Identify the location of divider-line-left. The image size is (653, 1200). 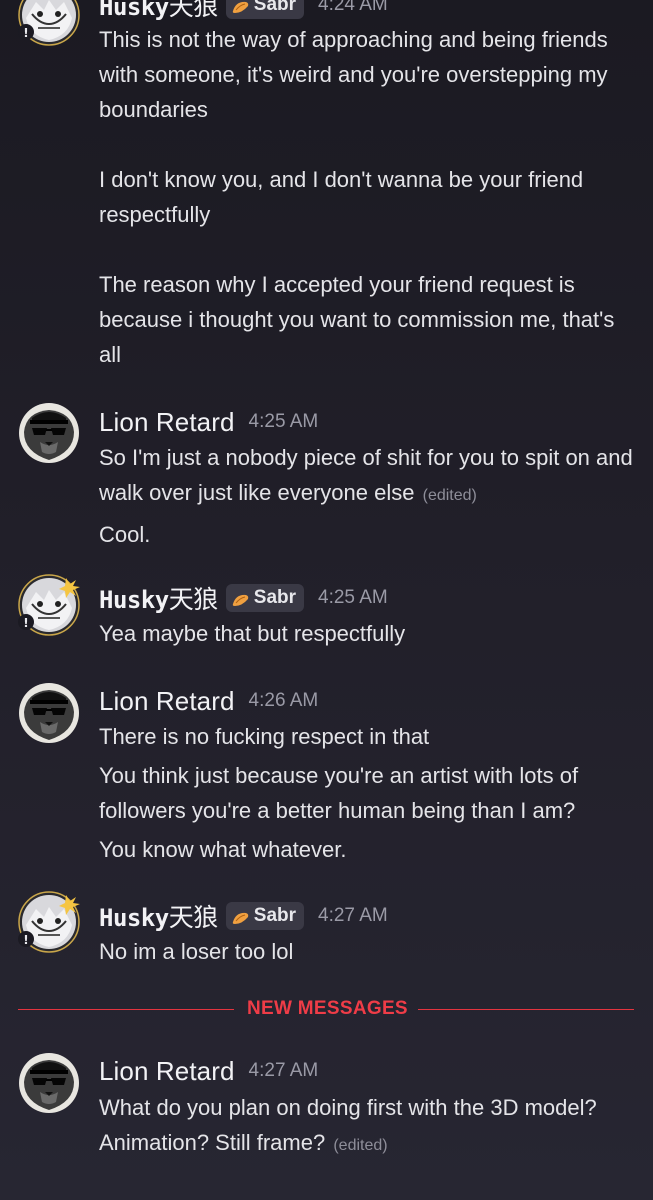
(126, 1009).